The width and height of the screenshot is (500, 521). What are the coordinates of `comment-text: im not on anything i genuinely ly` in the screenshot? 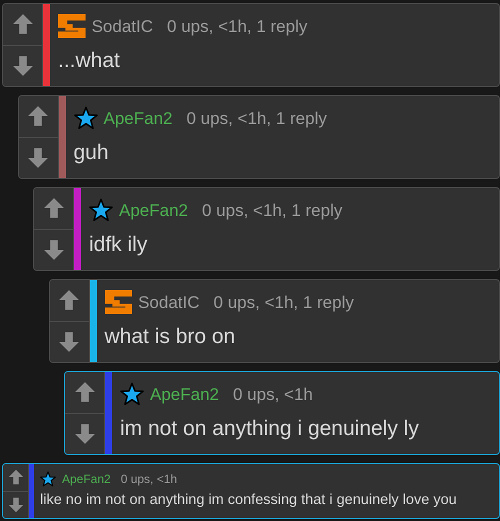 It's located at (269, 429).